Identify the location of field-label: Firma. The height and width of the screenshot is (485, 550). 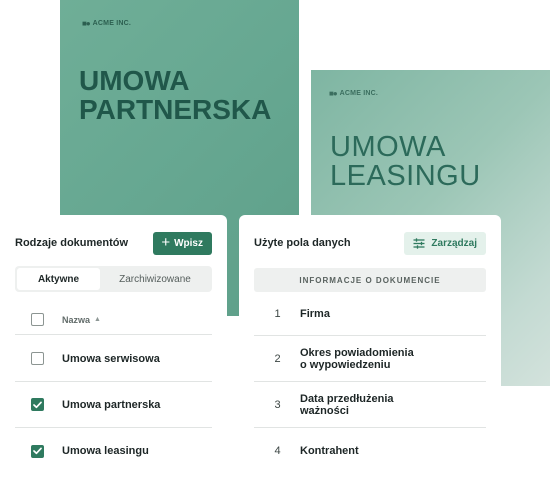
(315, 314).